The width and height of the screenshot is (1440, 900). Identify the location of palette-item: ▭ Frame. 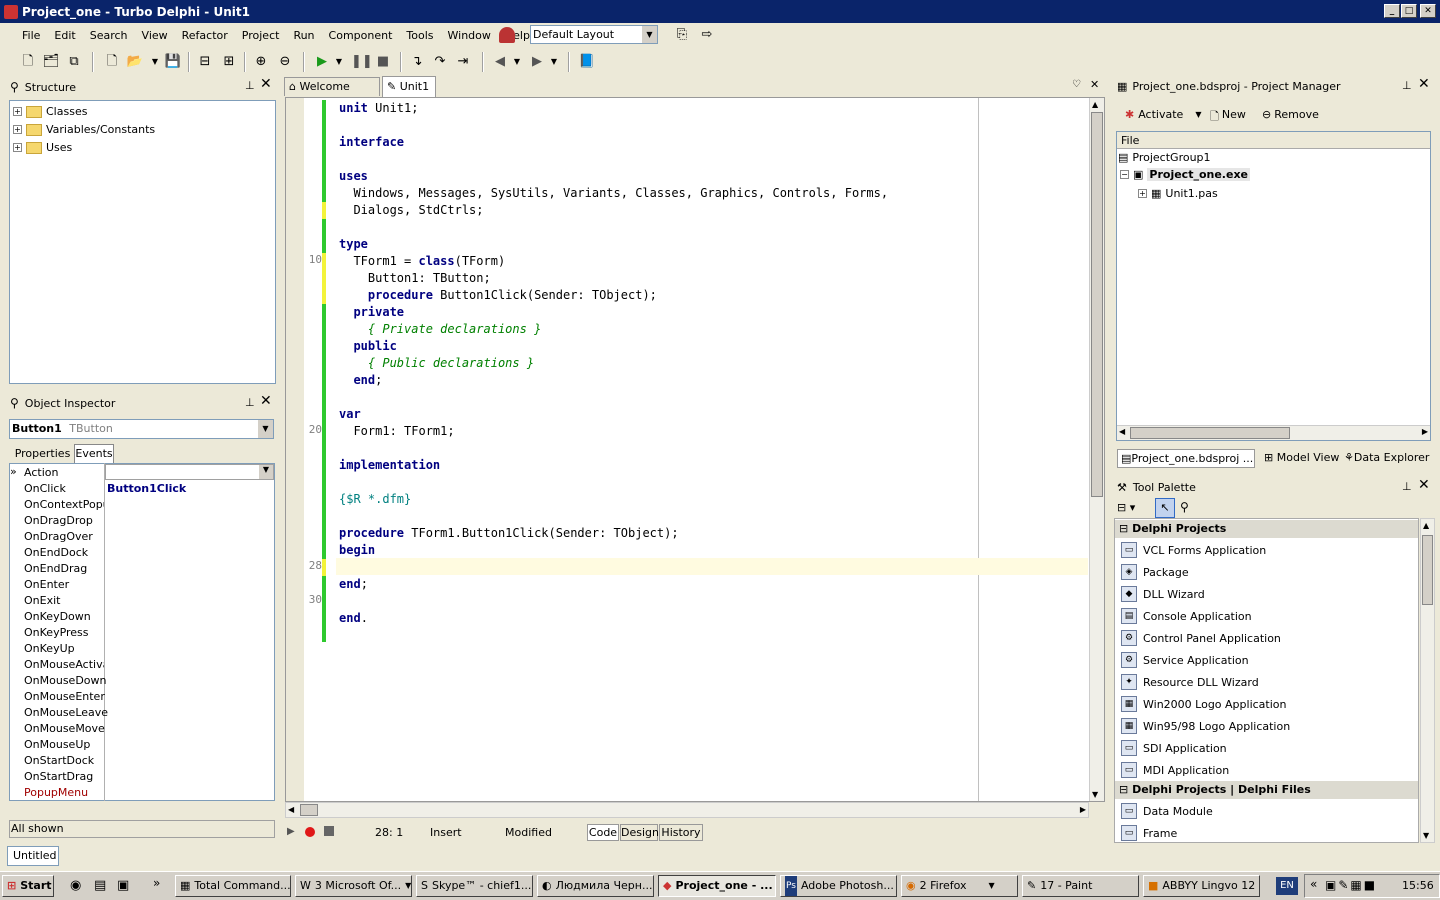
(1149, 833).